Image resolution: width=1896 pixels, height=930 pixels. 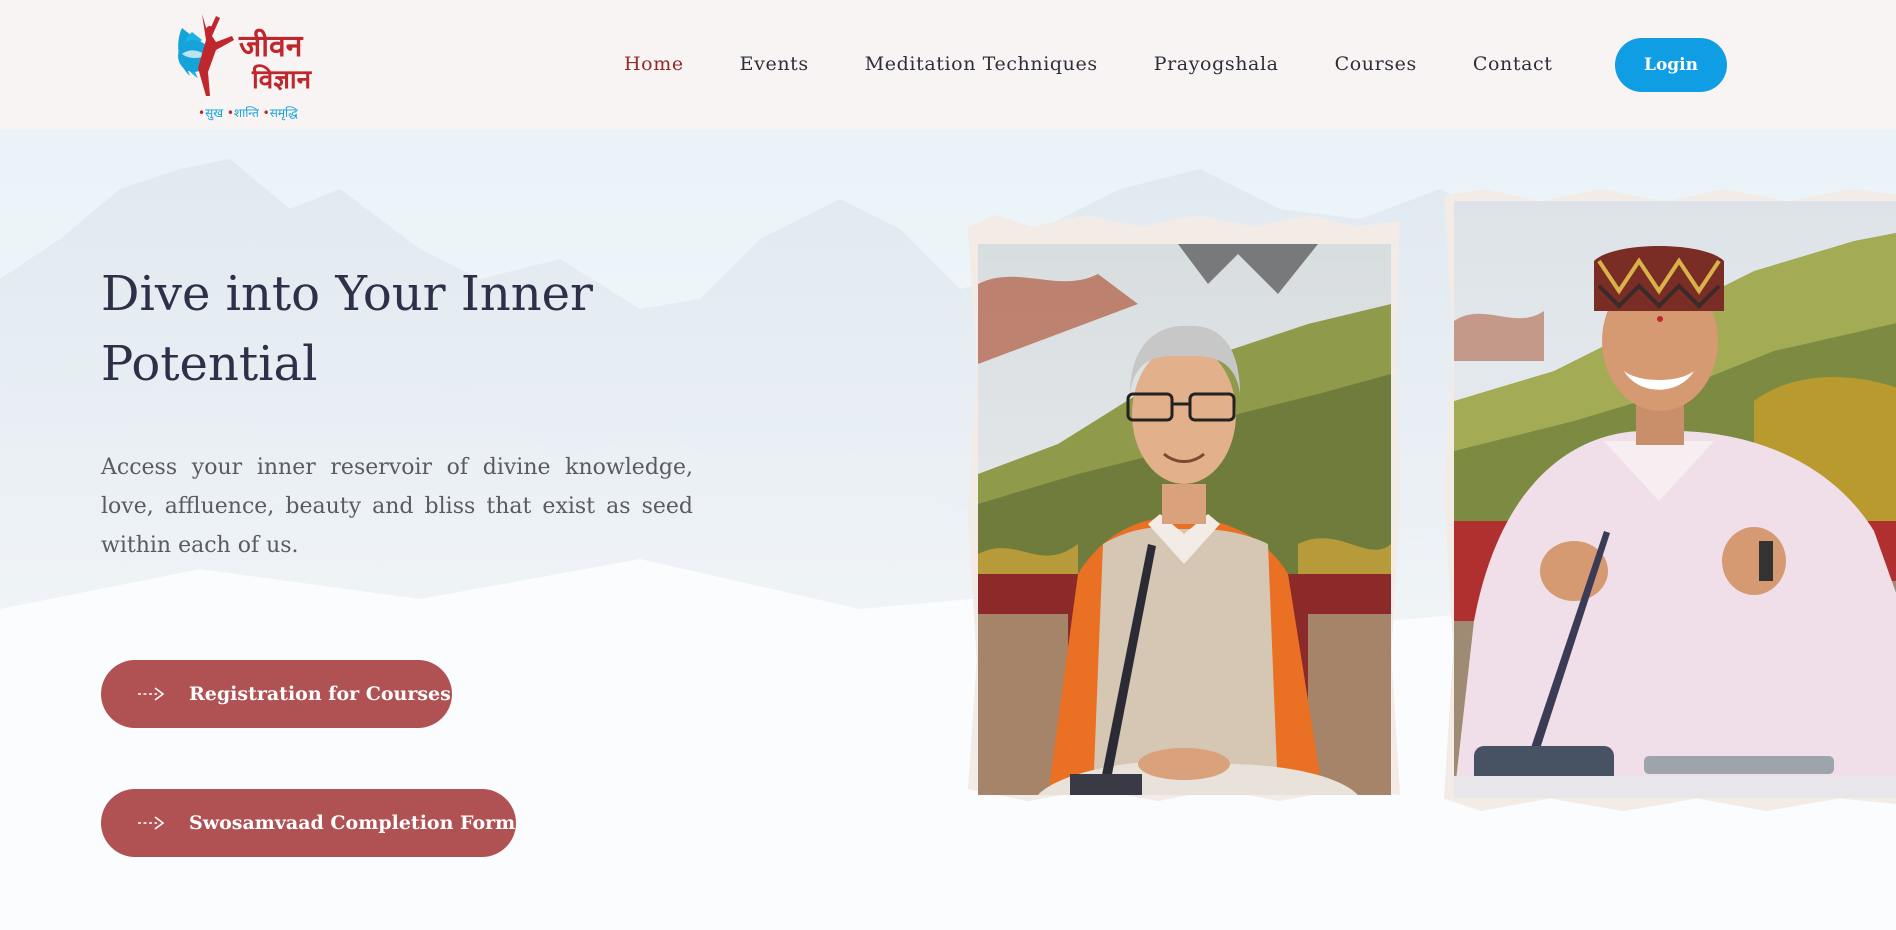 What do you see at coordinates (352, 823) in the screenshot?
I see `swosamvaad-completion-form-label: Swosamvaad Completion Form` at bounding box center [352, 823].